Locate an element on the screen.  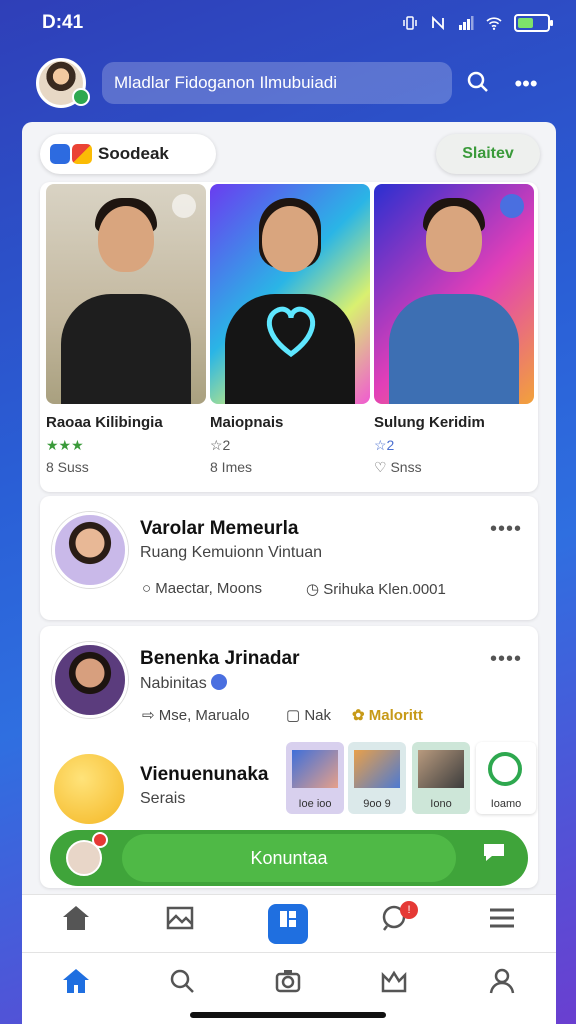
story-rating: ★★★ is located at coordinates (65, 445).